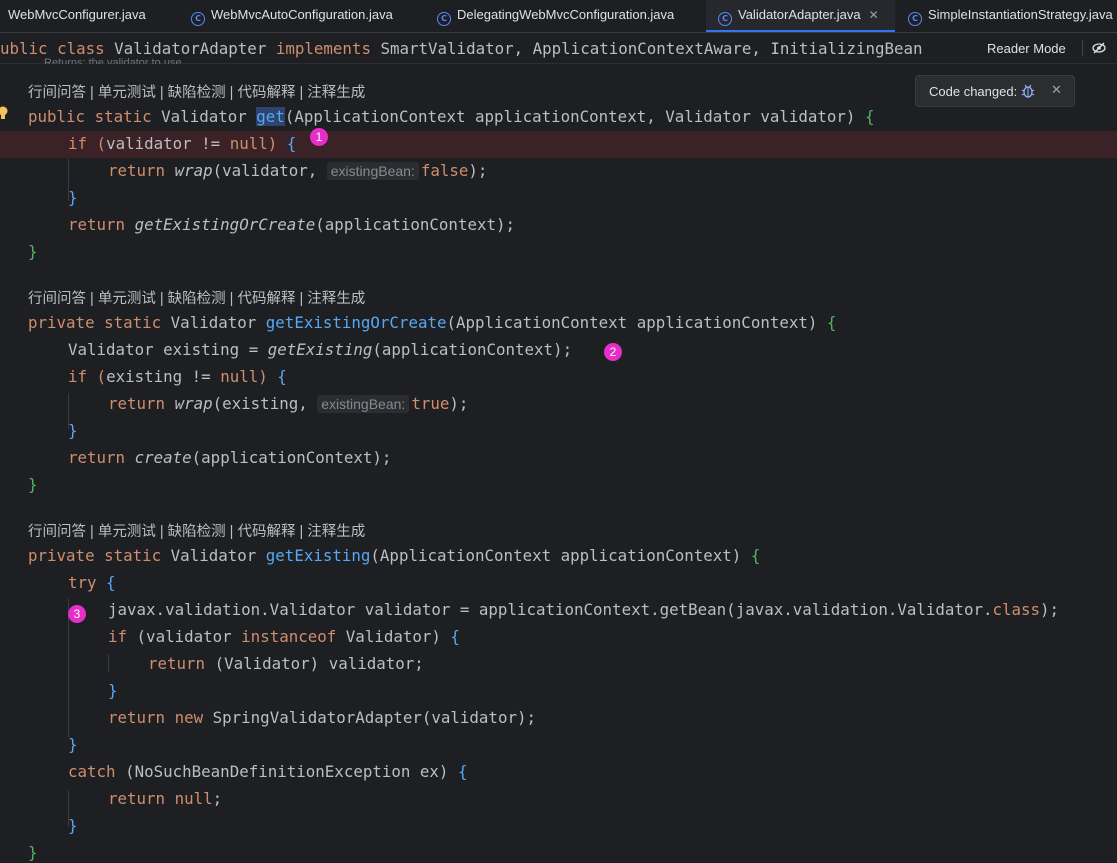  I want to click on code-paren: ), so click(268, 376).